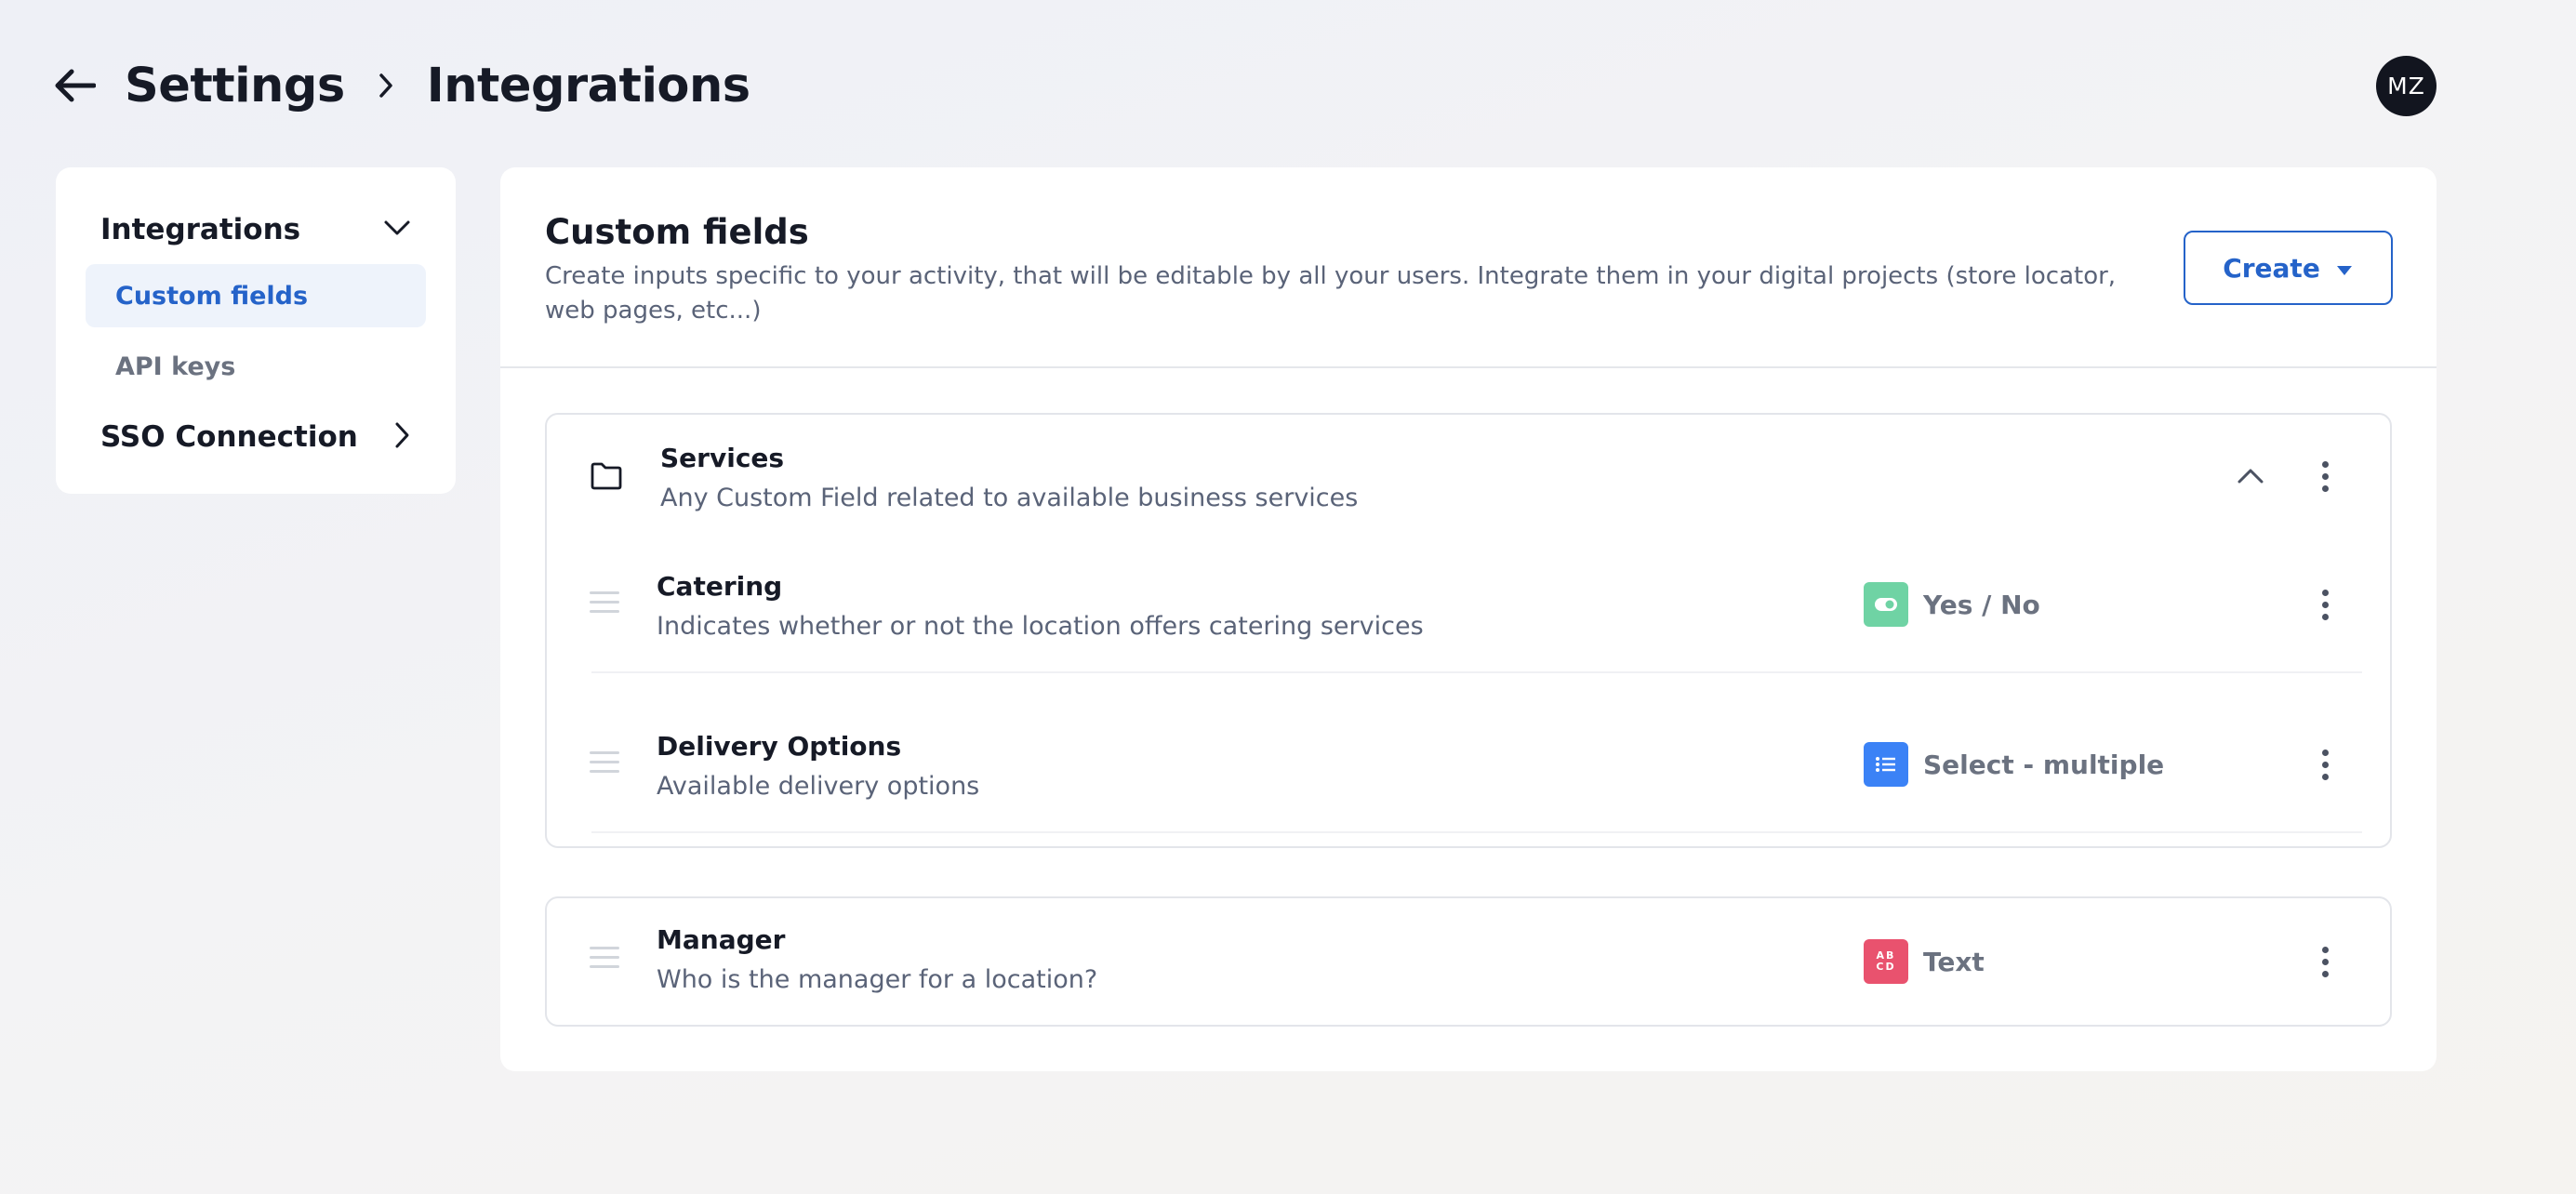 The image size is (2576, 1194). I want to click on field-type-label: Select - multiple, so click(2044, 765).